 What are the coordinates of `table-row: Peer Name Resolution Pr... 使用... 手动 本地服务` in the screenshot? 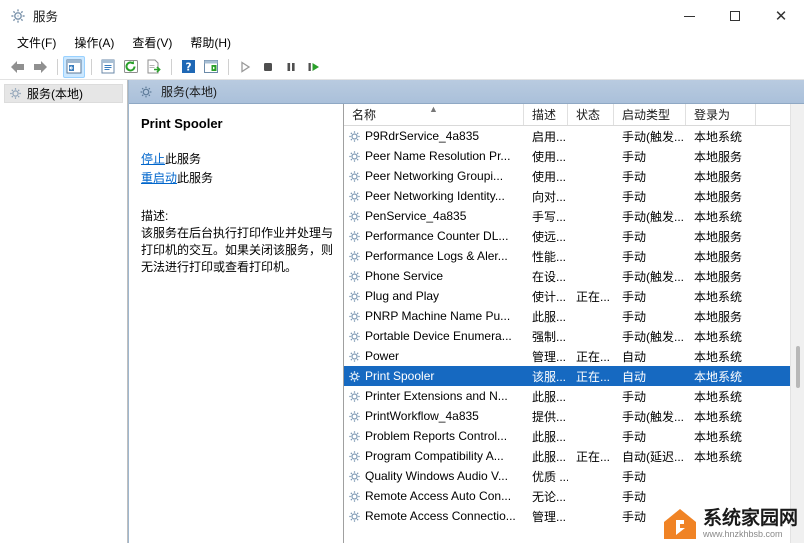 It's located at (574, 156).